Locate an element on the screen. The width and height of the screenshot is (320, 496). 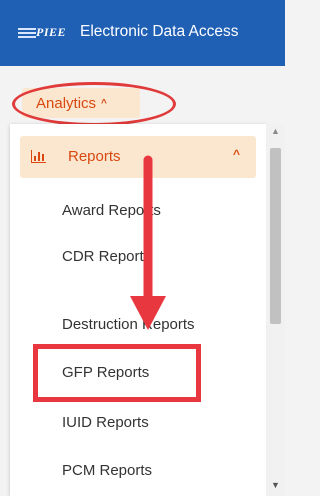
arrow-head is located at coordinates (148, 313).